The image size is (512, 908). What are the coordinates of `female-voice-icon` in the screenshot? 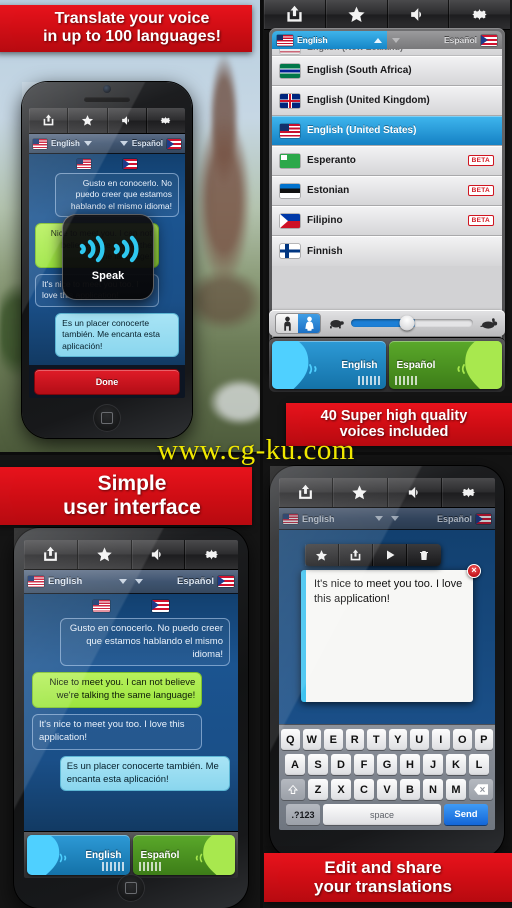 It's located at (309, 323).